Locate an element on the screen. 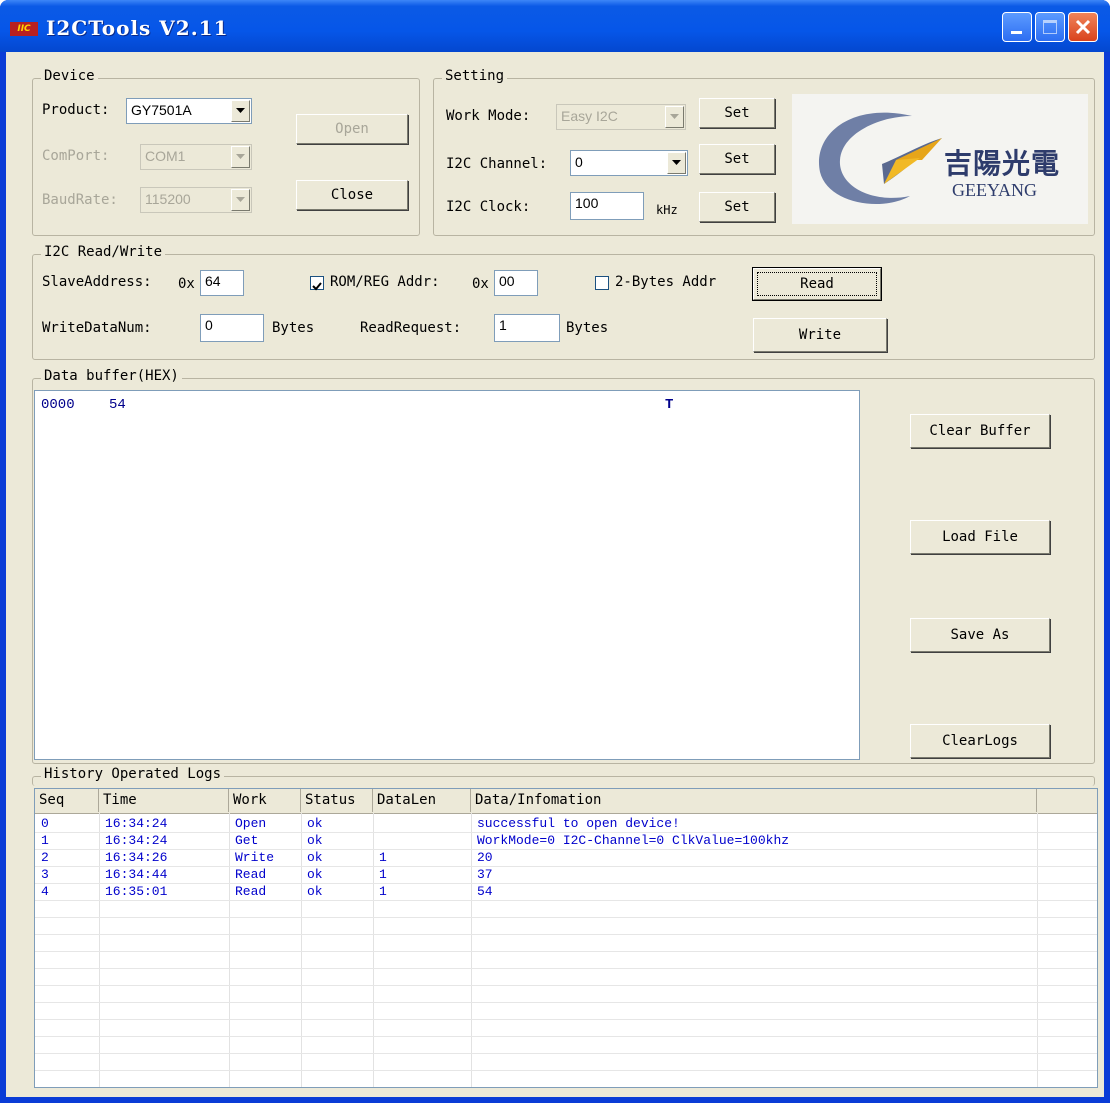 The image size is (1110, 1103). two-byte-label: 2-Bytes Addr is located at coordinates (666, 282).